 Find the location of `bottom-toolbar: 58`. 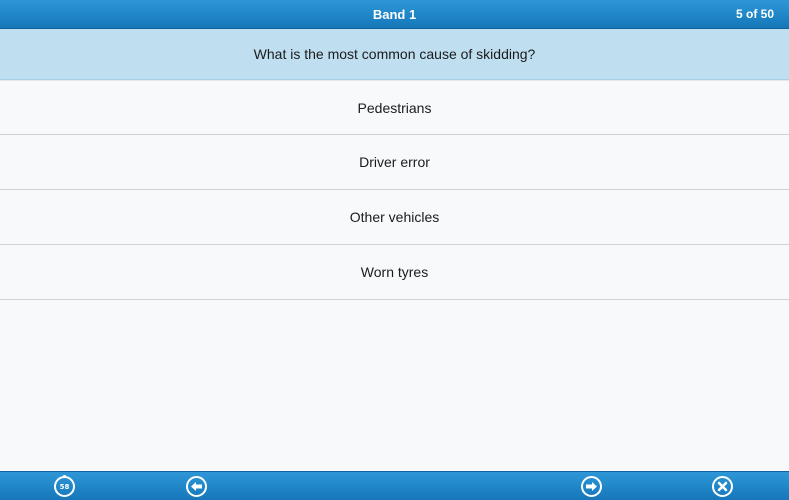

bottom-toolbar: 58 is located at coordinates (394, 485).